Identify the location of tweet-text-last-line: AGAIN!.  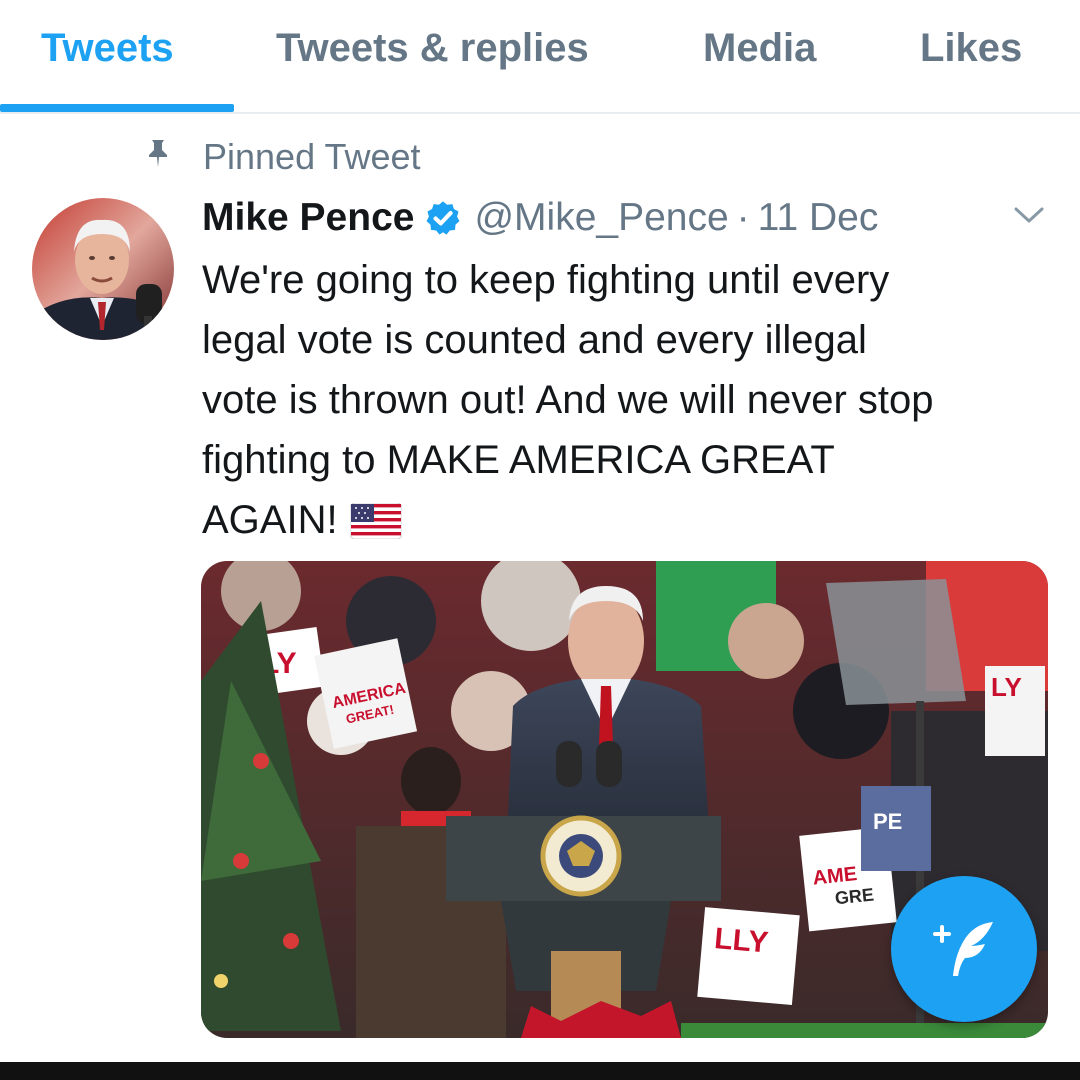
(632, 520).